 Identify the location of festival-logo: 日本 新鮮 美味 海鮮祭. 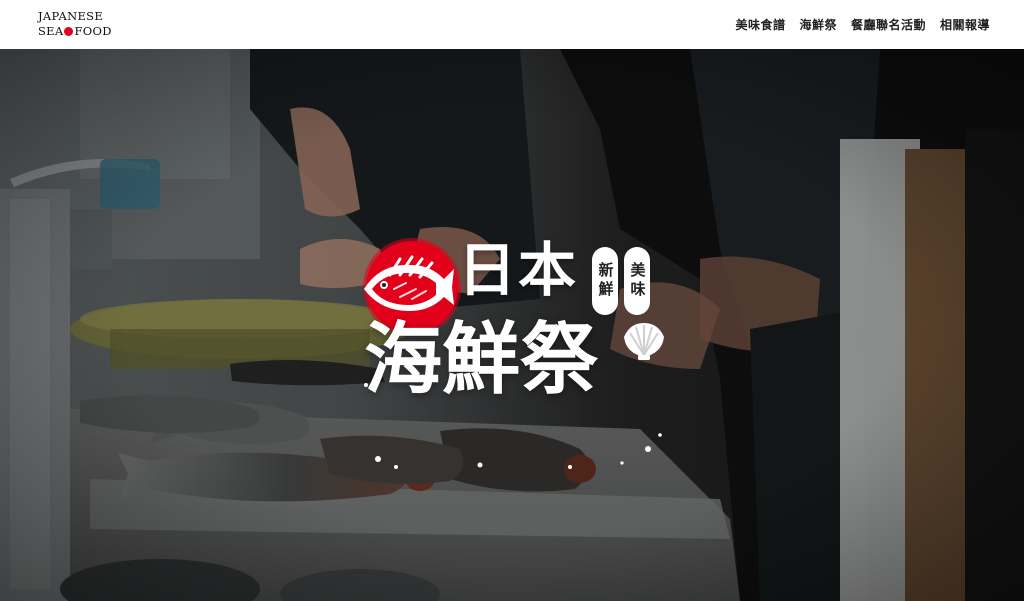
(515, 355).